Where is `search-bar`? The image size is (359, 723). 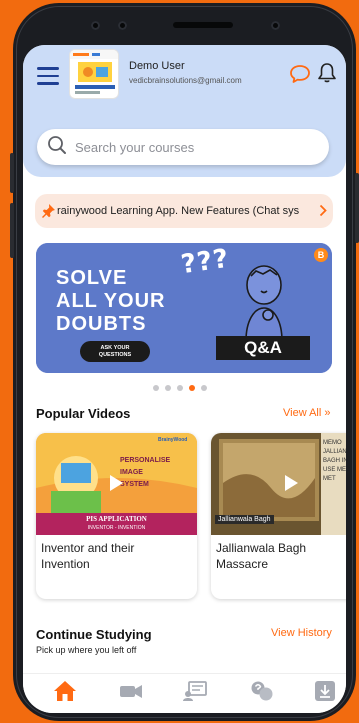 search-bar is located at coordinates (183, 147).